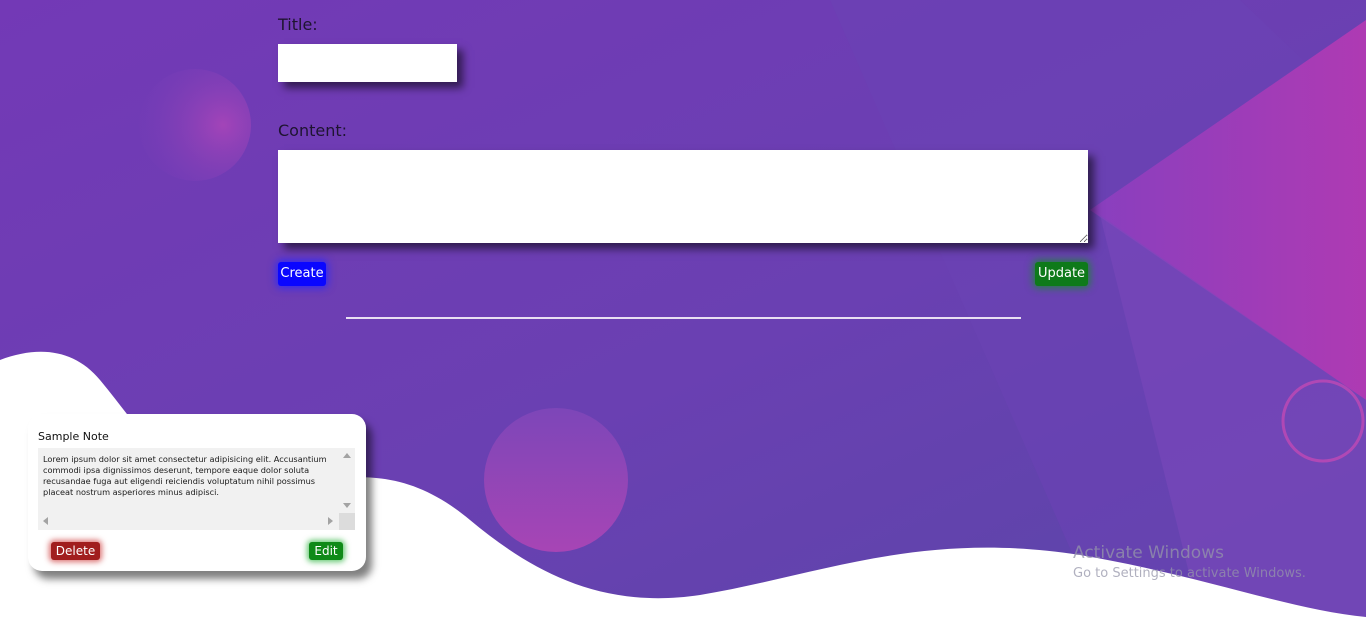  I want to click on content-label: Content:, so click(313, 130).